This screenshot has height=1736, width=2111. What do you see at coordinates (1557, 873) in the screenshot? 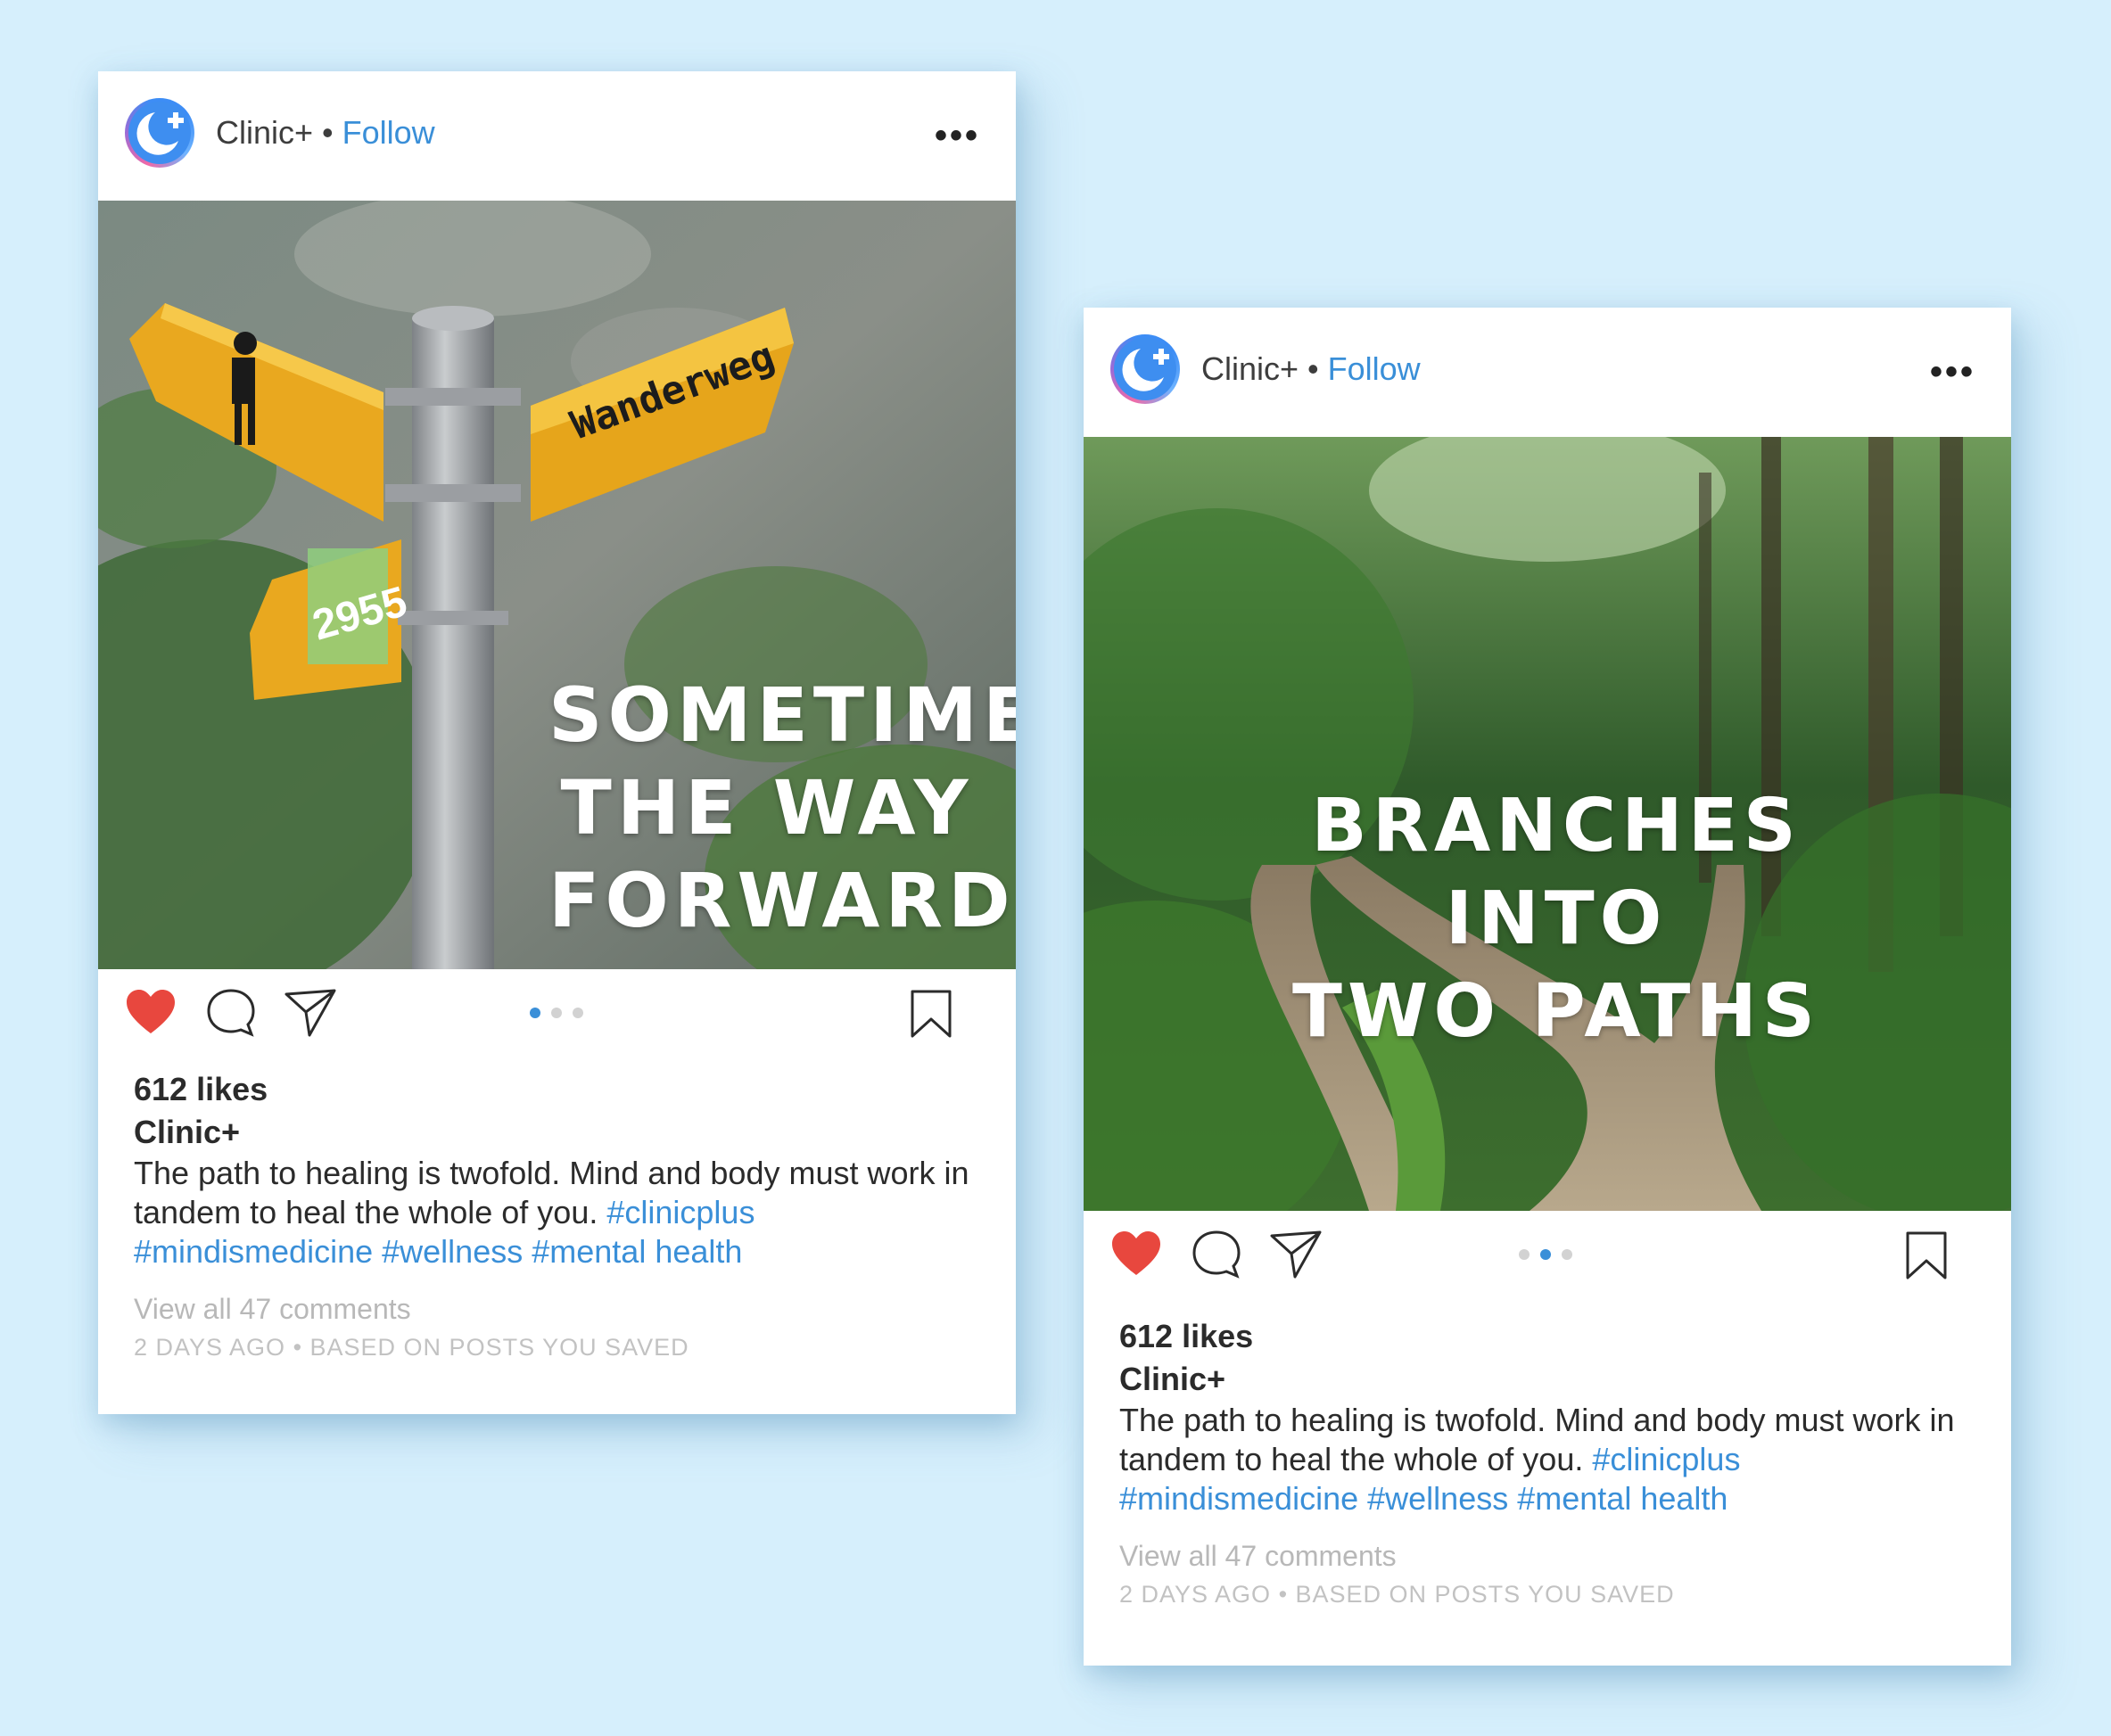
I see `overlay-line: BRANCHES INTO` at bounding box center [1557, 873].